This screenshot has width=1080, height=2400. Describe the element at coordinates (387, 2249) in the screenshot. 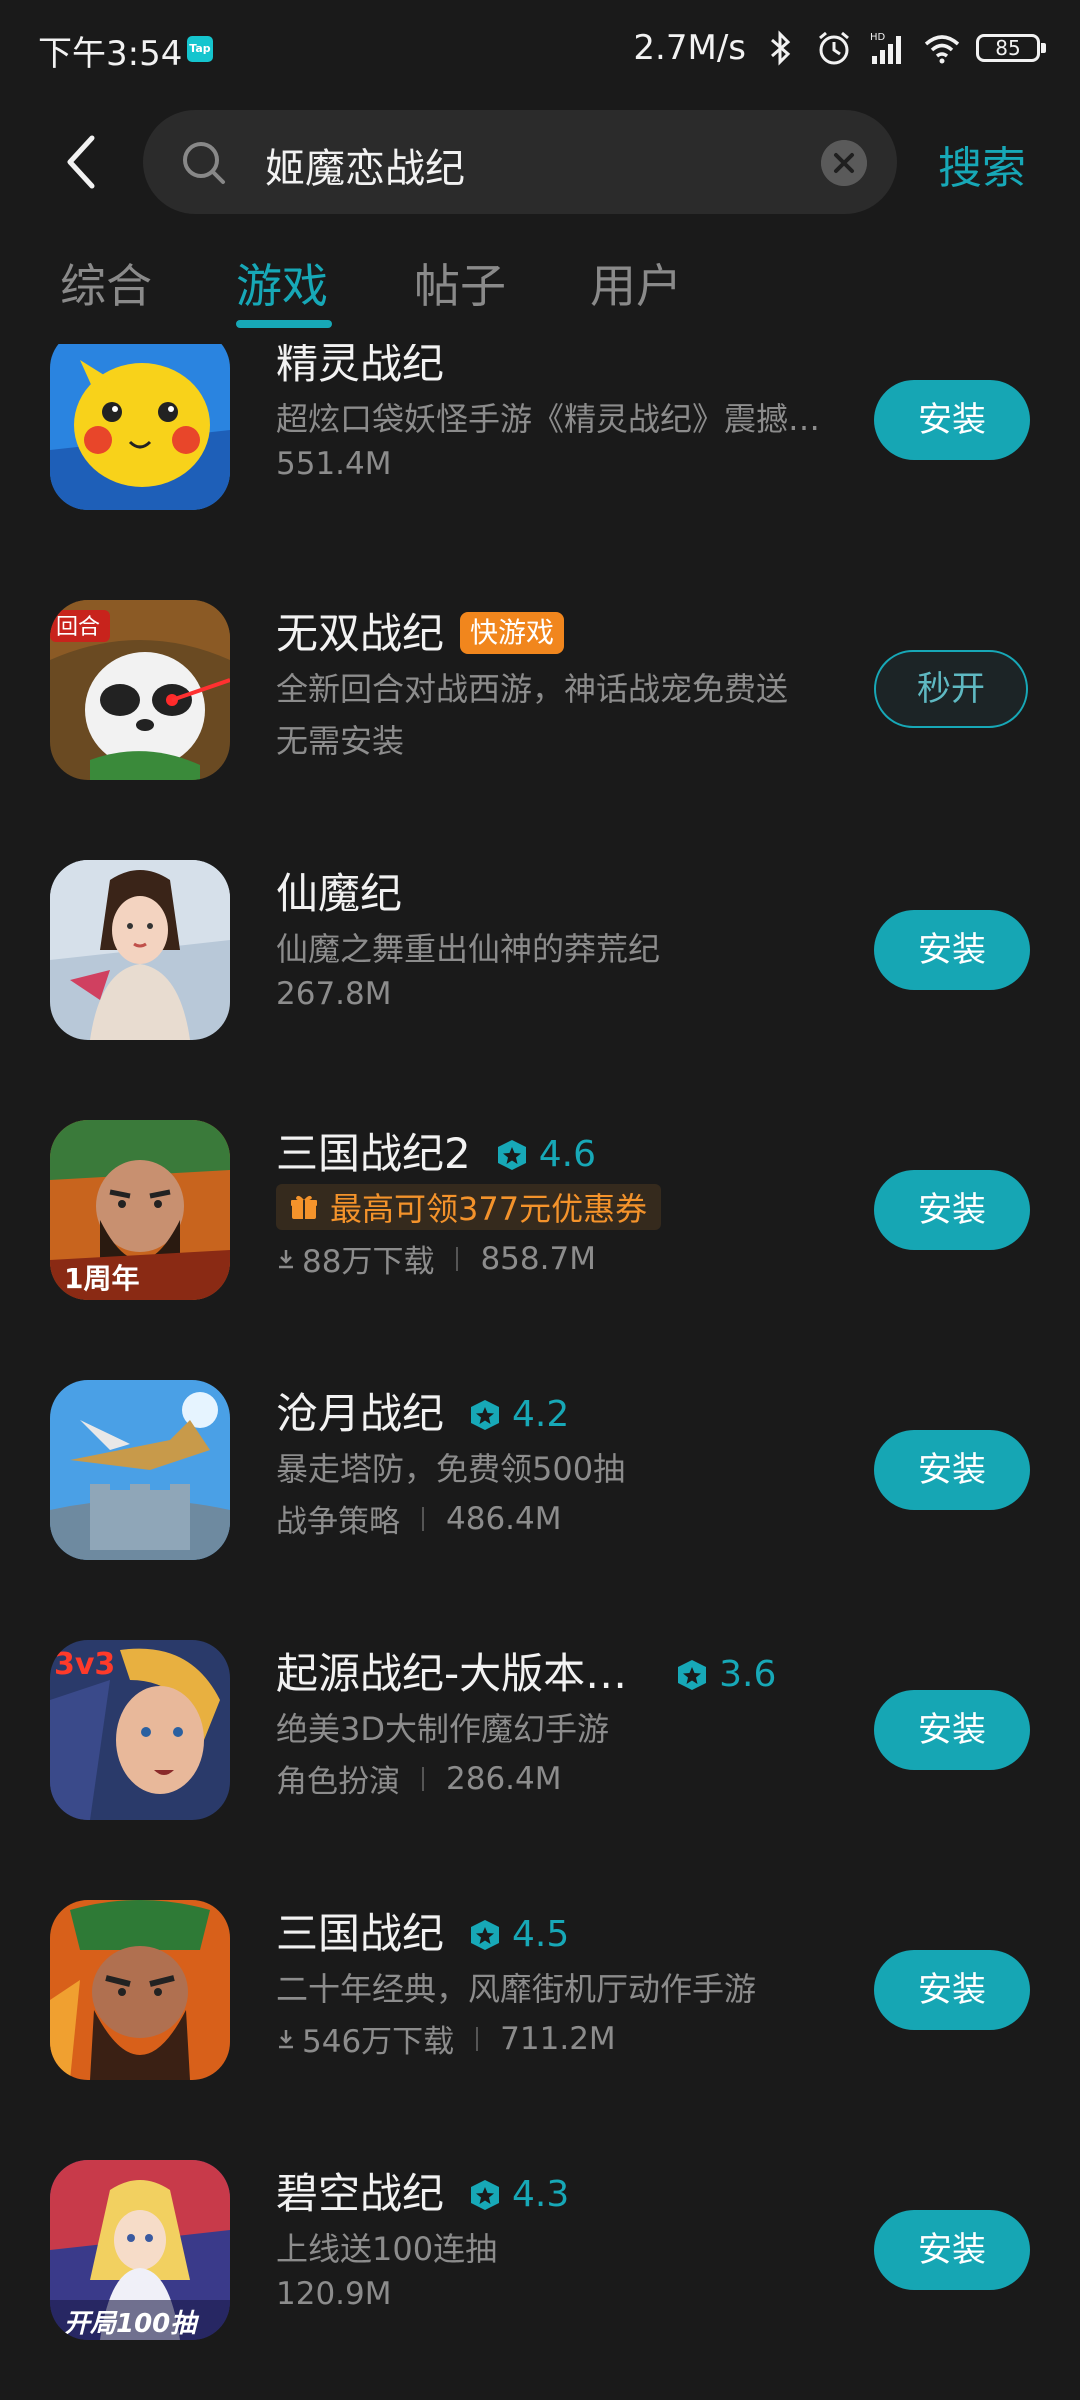

I see `app-description: 上线送100连抽` at that location.